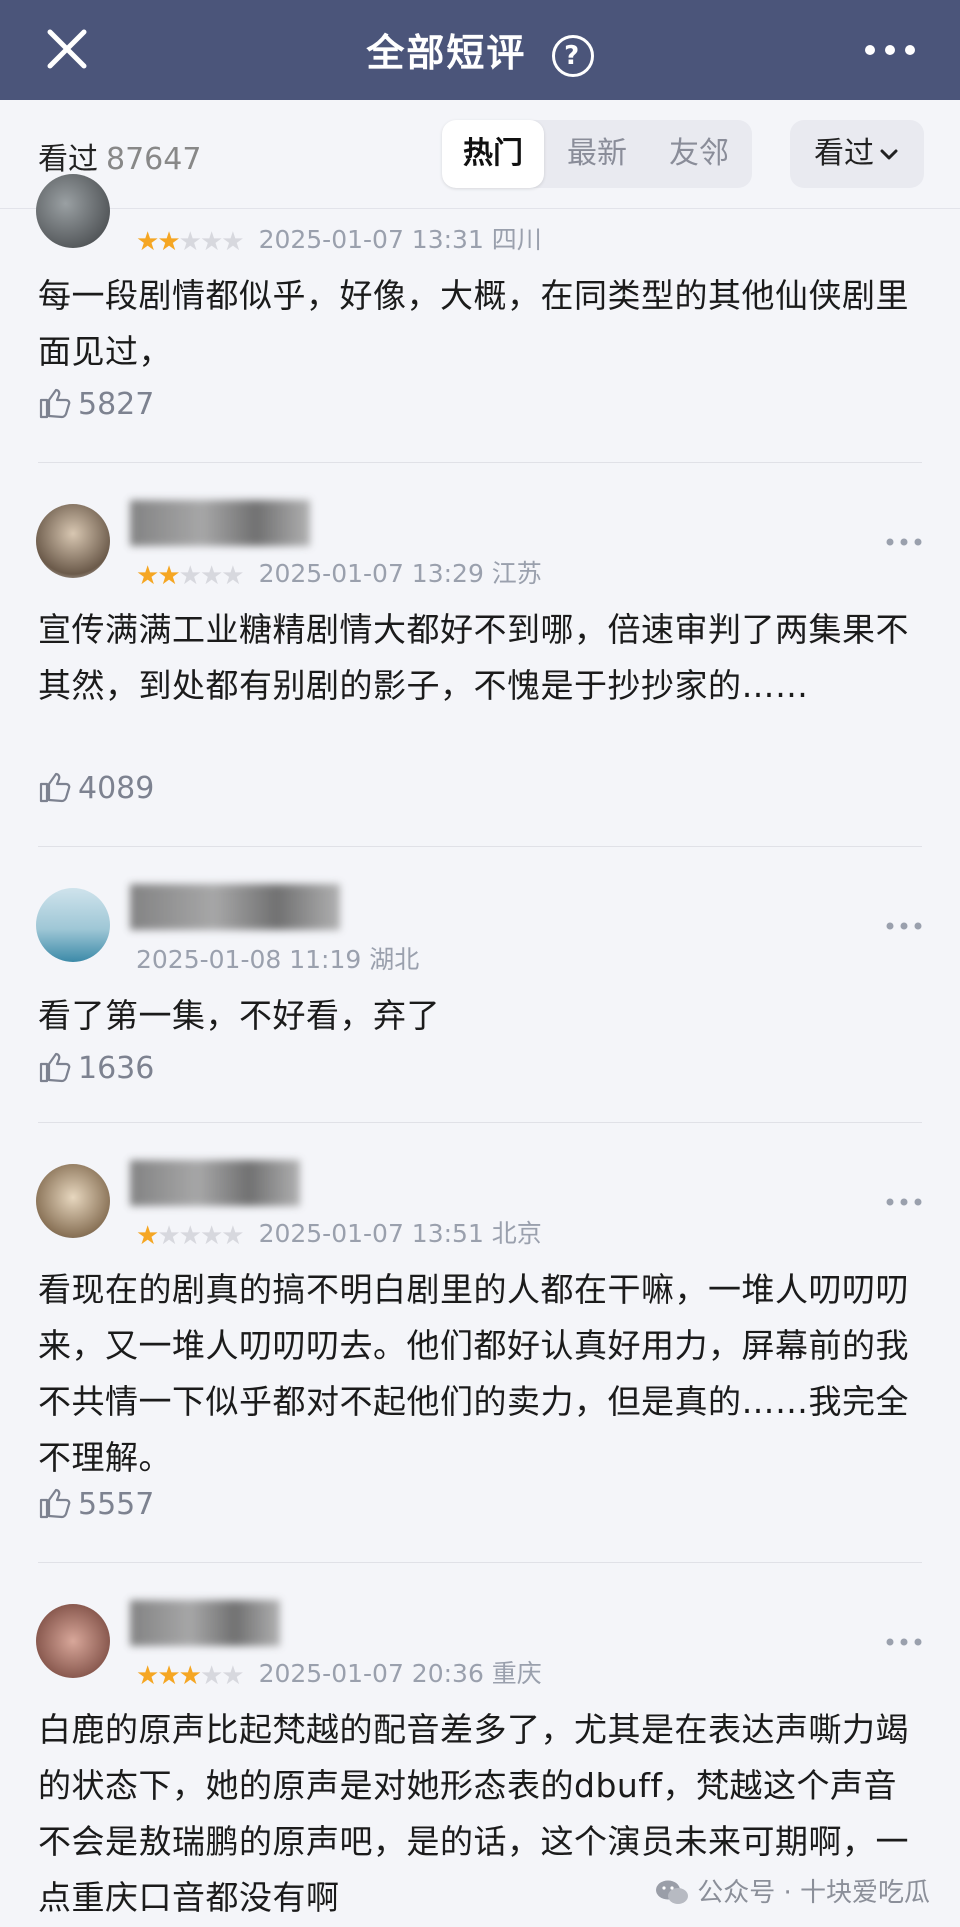 The image size is (960, 1927). What do you see at coordinates (446, 53) in the screenshot?
I see `page-title: 全部短评` at bounding box center [446, 53].